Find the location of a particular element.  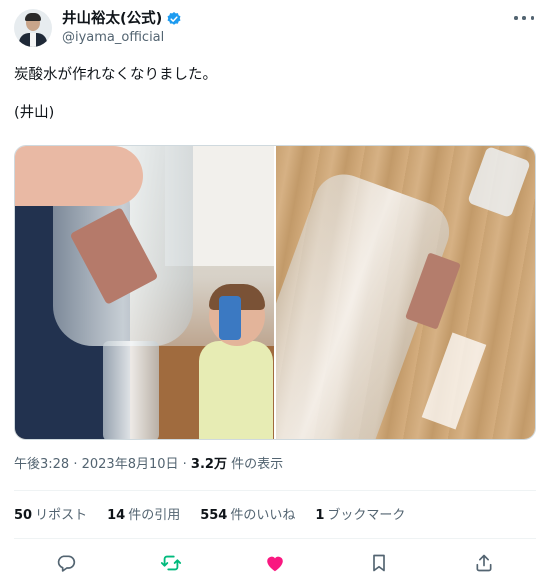

author-display-name: 井山裕太(公式) is located at coordinates (112, 19).